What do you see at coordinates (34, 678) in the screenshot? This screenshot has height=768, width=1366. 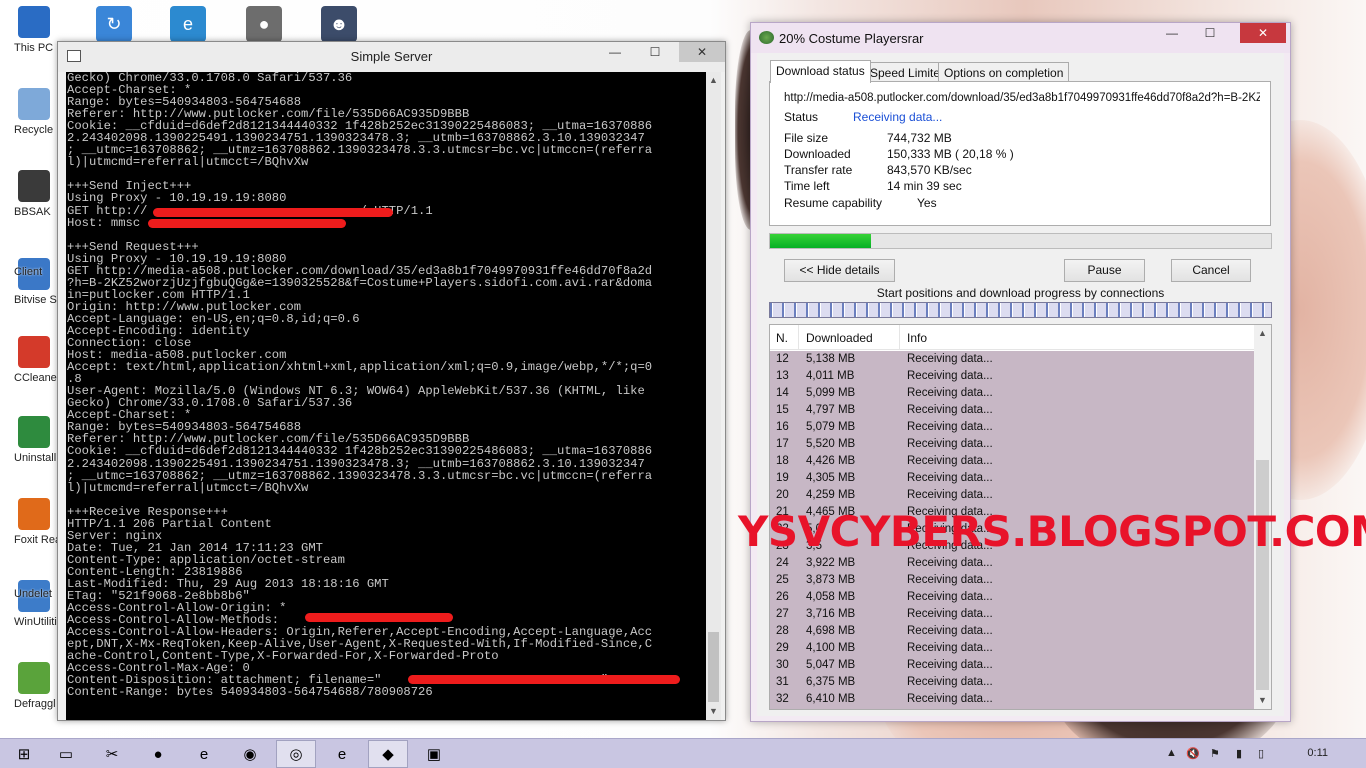 I see `defraggler-icon` at bounding box center [34, 678].